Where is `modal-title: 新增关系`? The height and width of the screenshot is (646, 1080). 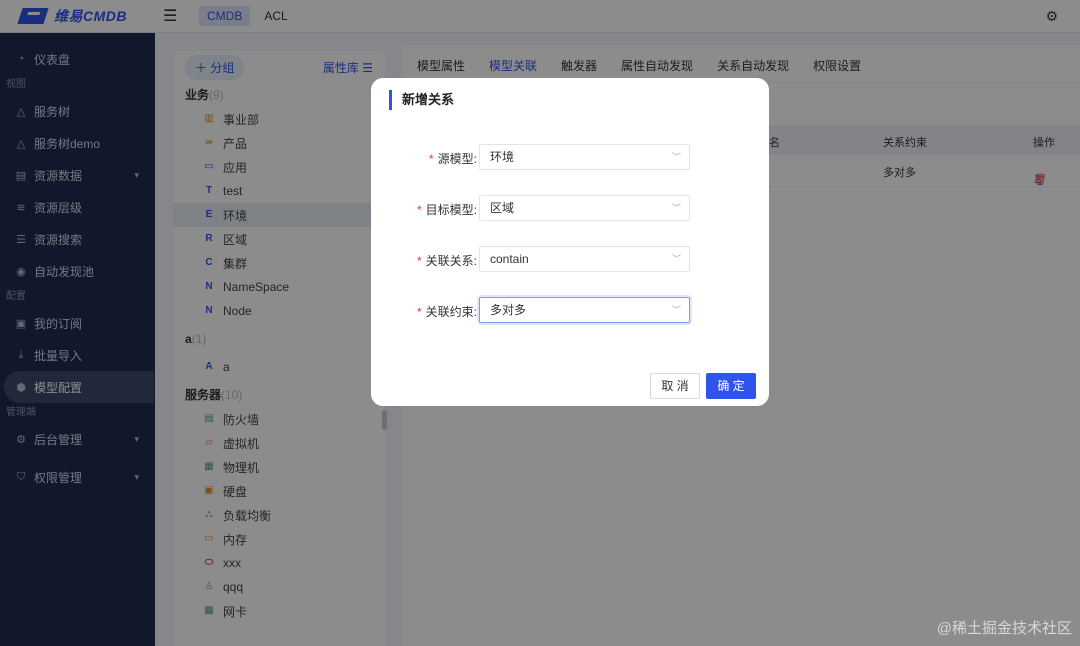 modal-title: 新增关系 is located at coordinates (421, 100).